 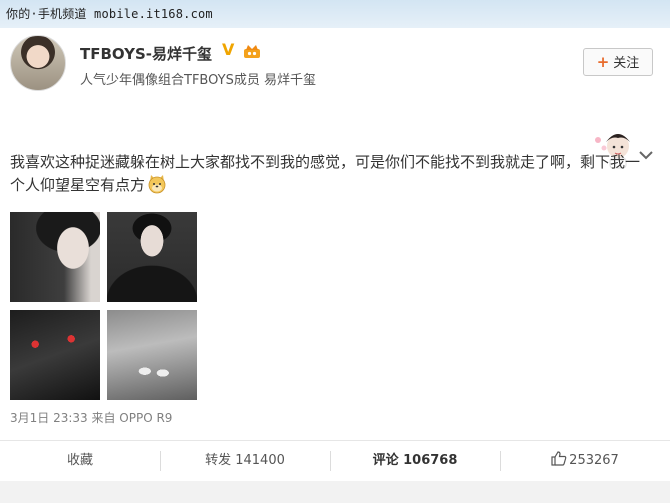 I want to click on favorite-label: 收藏, so click(x=79, y=460).